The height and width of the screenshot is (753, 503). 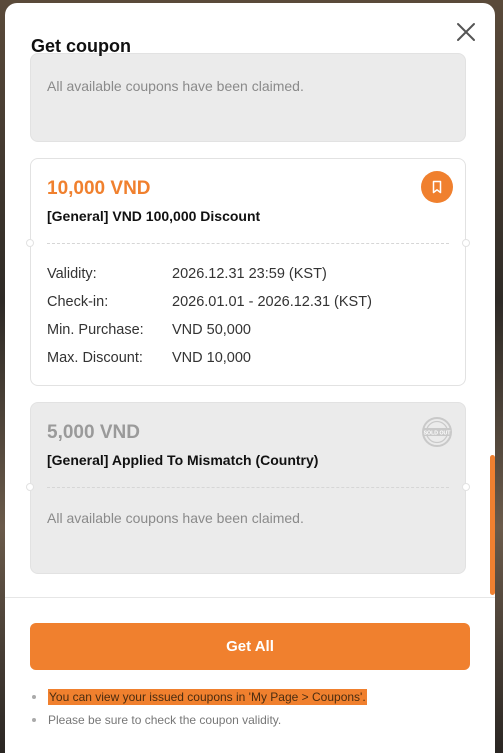 I want to click on coupon-card-claimed-partial: All available coupons have been claimed., so click(x=248, y=97).